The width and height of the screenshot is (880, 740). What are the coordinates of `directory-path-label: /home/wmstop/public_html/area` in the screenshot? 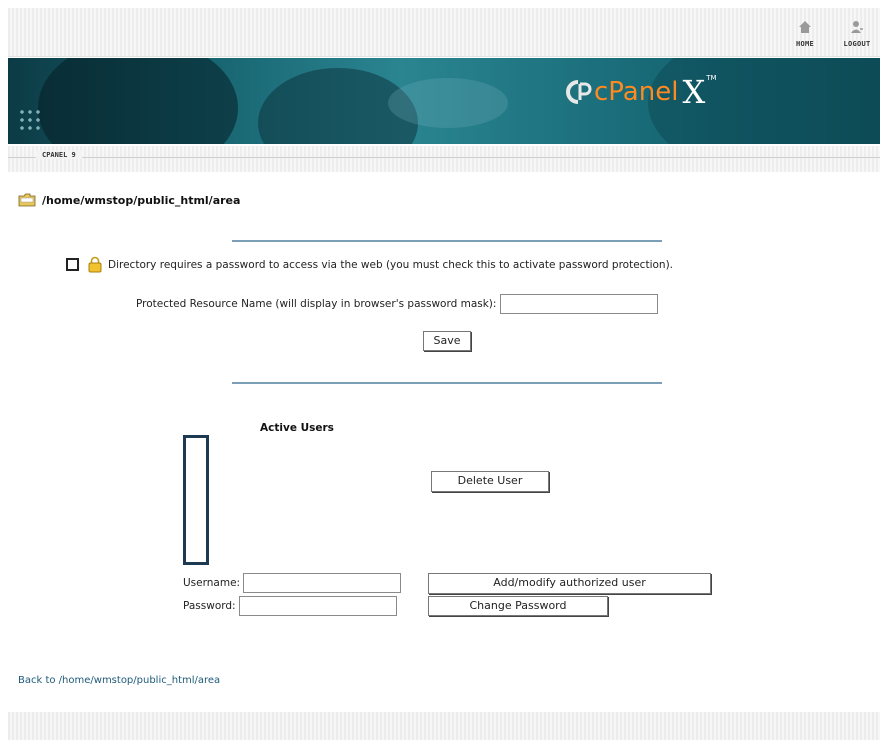 It's located at (141, 200).